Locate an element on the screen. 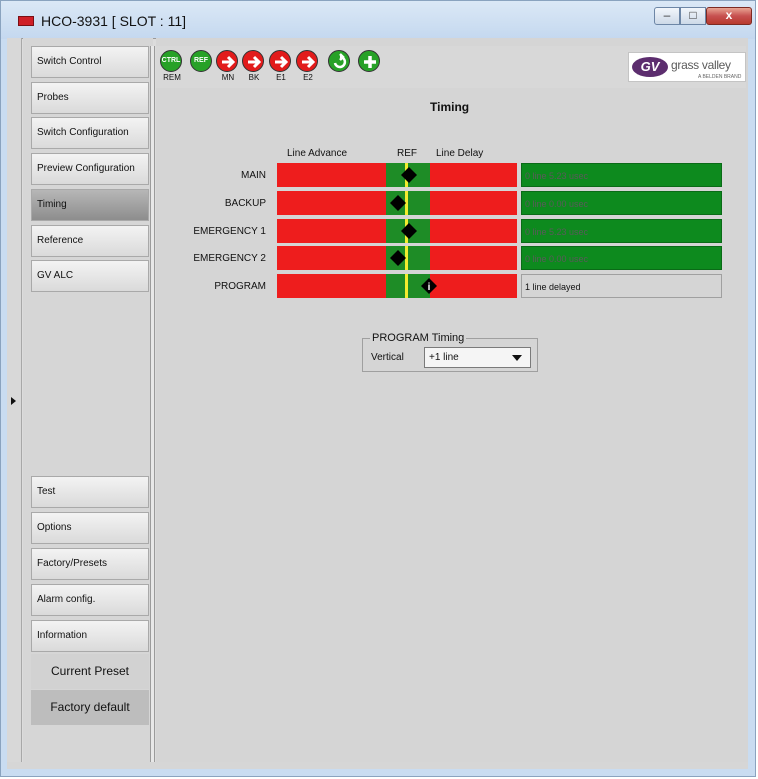 The width and height of the screenshot is (758, 779). ref-header: REF is located at coordinates (407, 153).